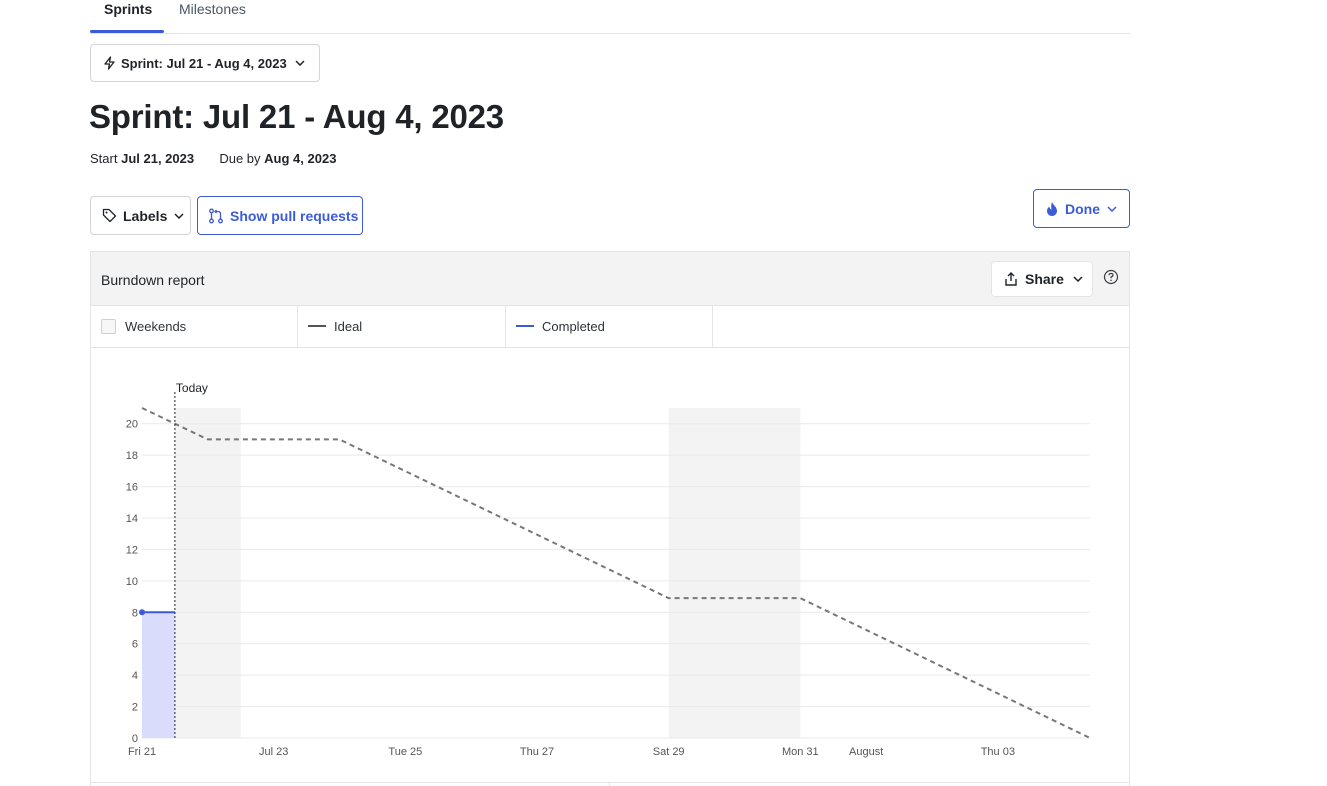  I want to click on today-label: Today, so click(192, 388).